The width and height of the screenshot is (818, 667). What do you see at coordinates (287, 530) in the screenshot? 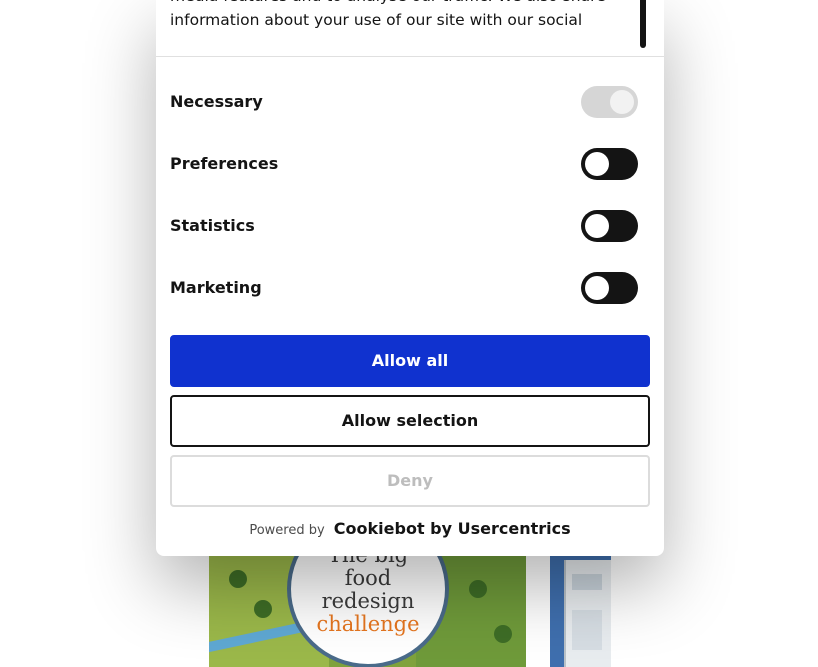
I see `powered-by-label: Powered by` at bounding box center [287, 530].